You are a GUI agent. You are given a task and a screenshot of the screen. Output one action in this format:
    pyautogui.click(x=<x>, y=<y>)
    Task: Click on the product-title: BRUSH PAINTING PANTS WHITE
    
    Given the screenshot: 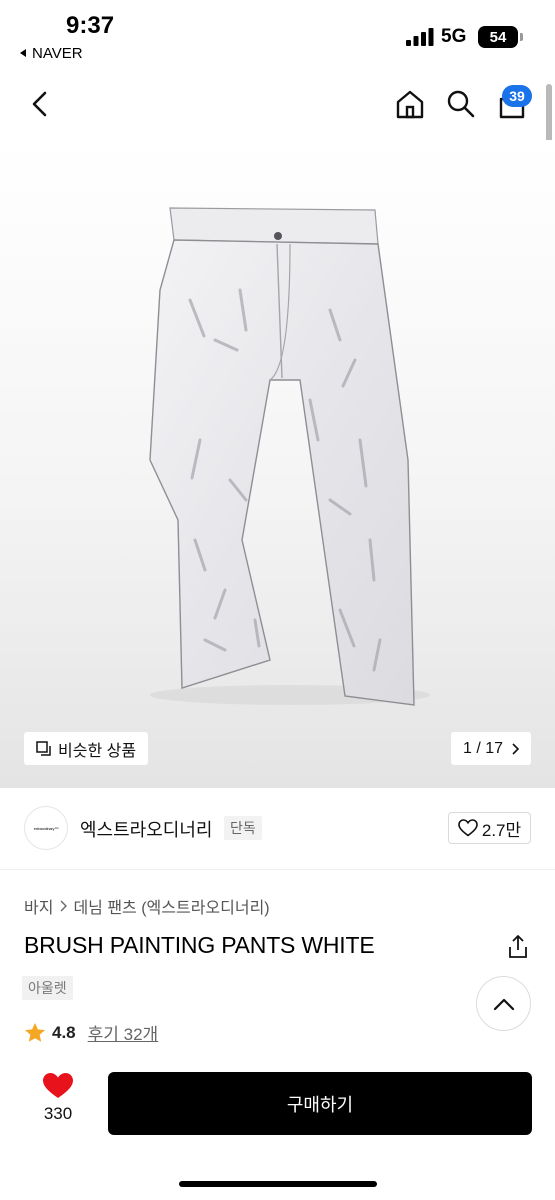 What is the action you would take?
    pyautogui.click(x=199, y=945)
    